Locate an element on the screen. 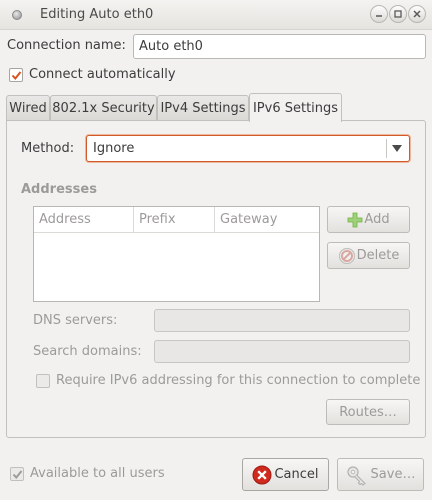 This screenshot has width=432, height=500. connect-automatically-checkbox is located at coordinates (16, 75).